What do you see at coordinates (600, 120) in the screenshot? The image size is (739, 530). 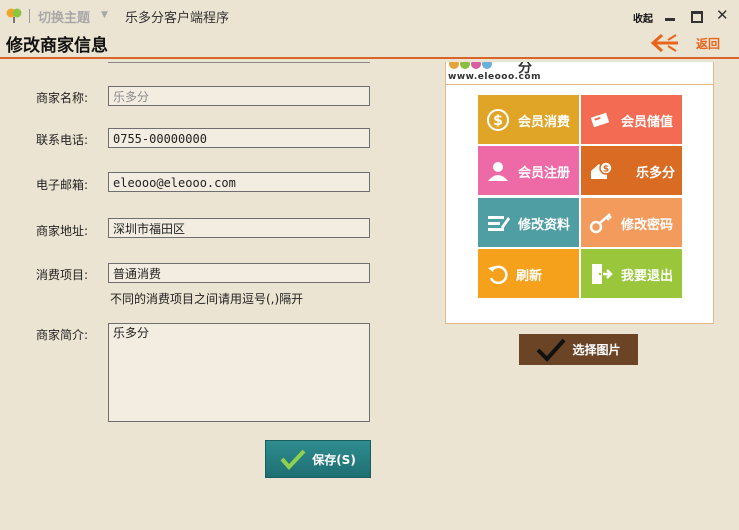 I see `card-icon` at bounding box center [600, 120].